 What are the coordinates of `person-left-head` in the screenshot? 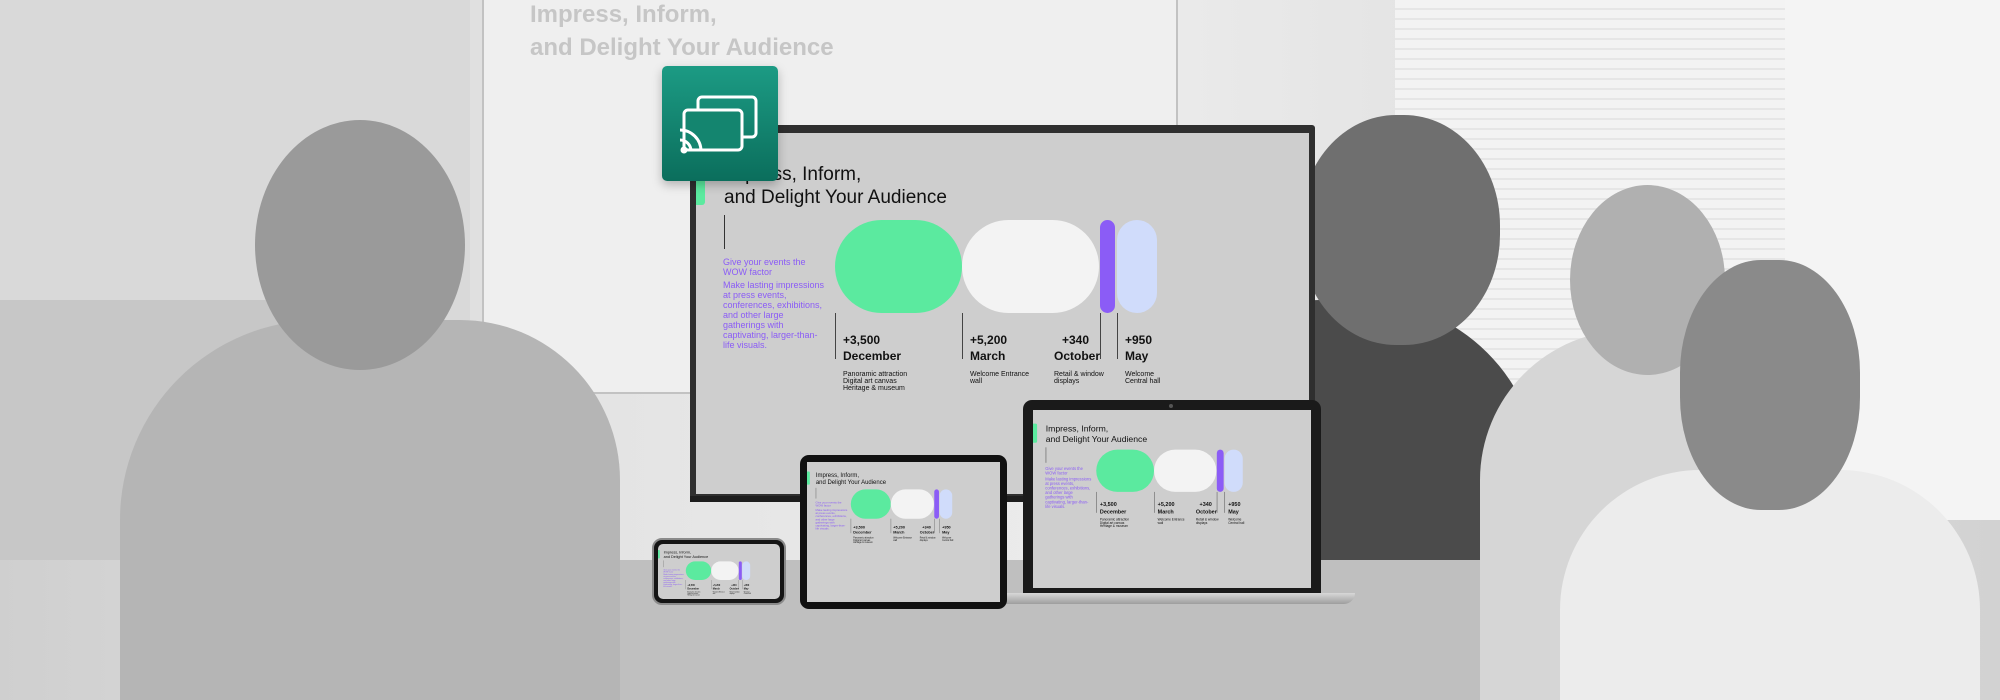 It's located at (360, 245).